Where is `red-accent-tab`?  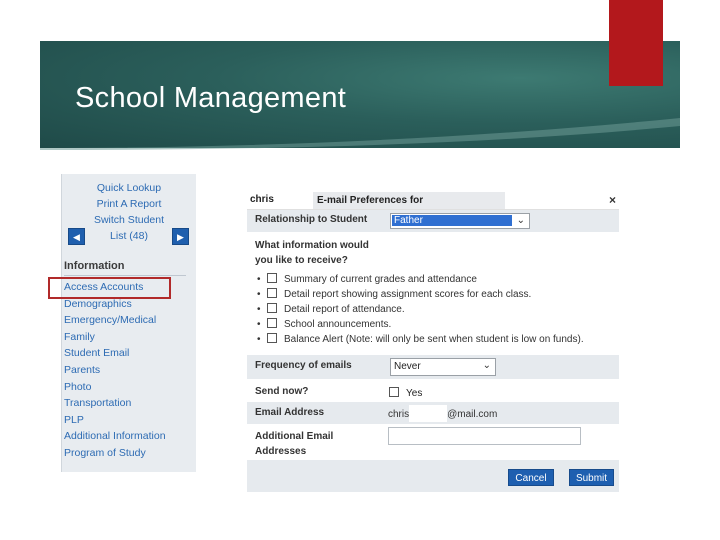 red-accent-tab is located at coordinates (636, 43).